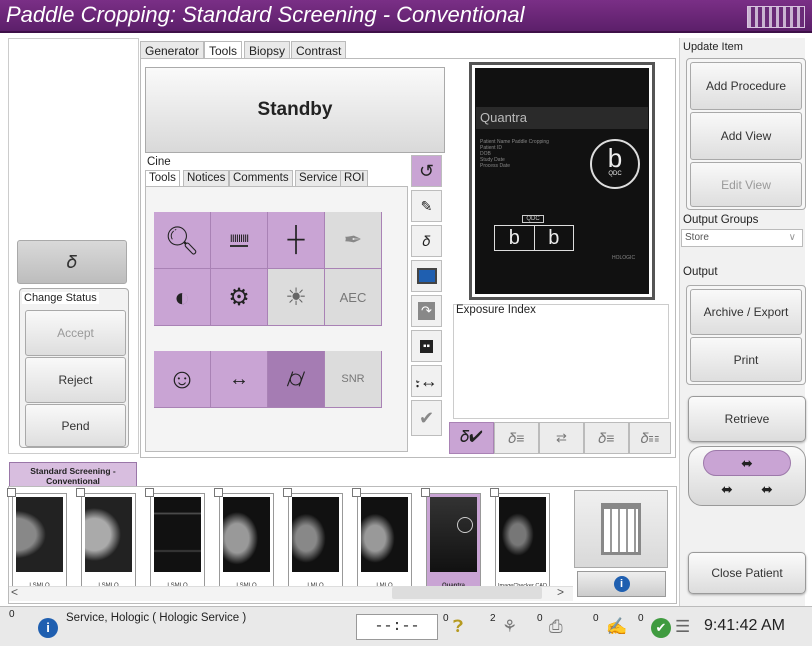 Image resolution: width=812 pixels, height=671 pixels. Describe the element at coordinates (471, 438) in the screenshot. I see `paddle-check-tool: 𝛿✔` at that location.